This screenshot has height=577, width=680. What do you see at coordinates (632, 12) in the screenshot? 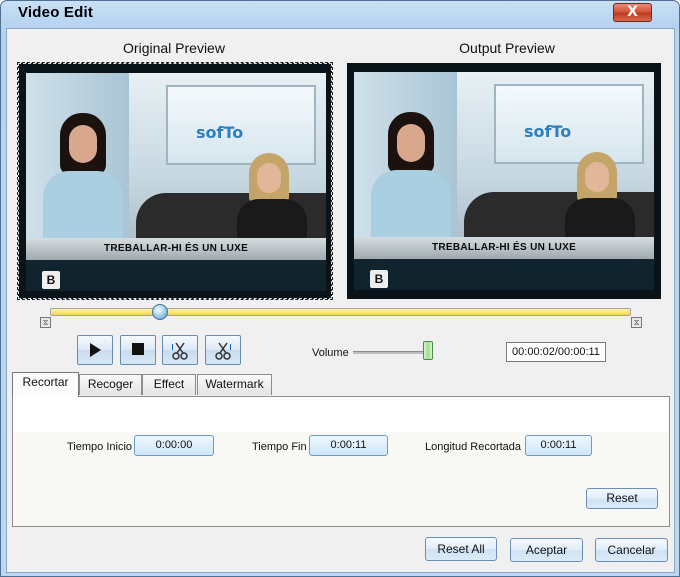
I see `close-button: X` at bounding box center [632, 12].